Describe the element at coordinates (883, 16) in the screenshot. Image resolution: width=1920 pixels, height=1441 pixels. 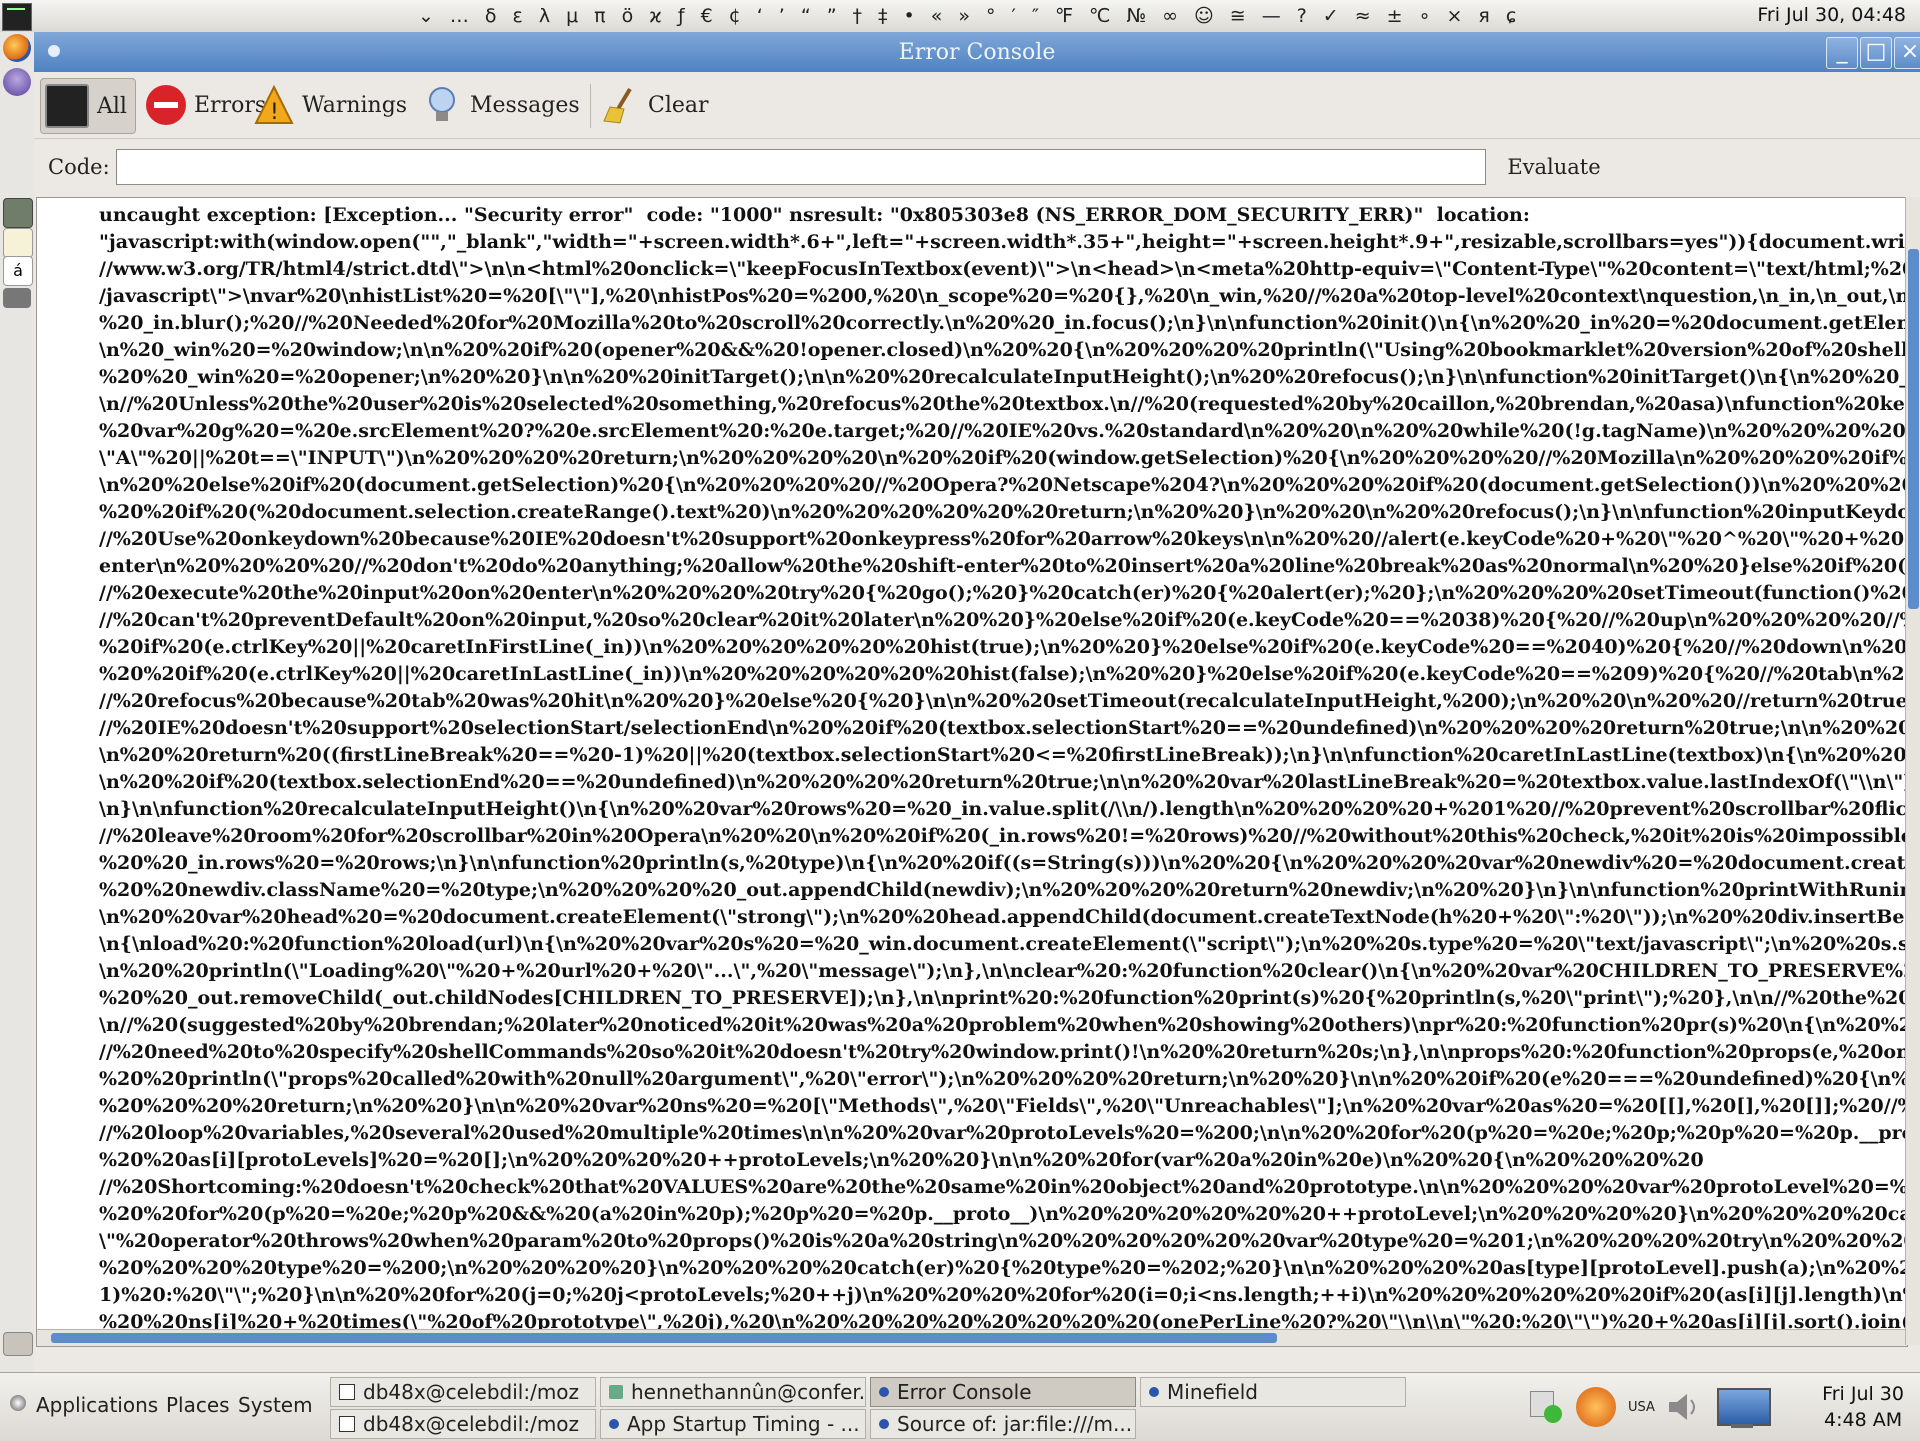
I see `palette-char: ‡` at that location.